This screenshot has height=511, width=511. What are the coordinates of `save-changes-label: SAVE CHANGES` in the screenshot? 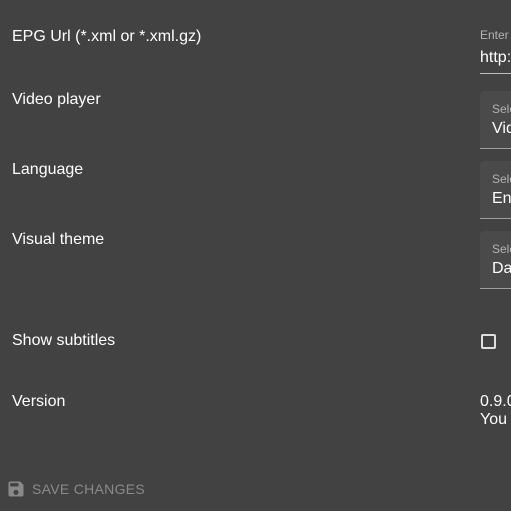 It's located at (89, 489).